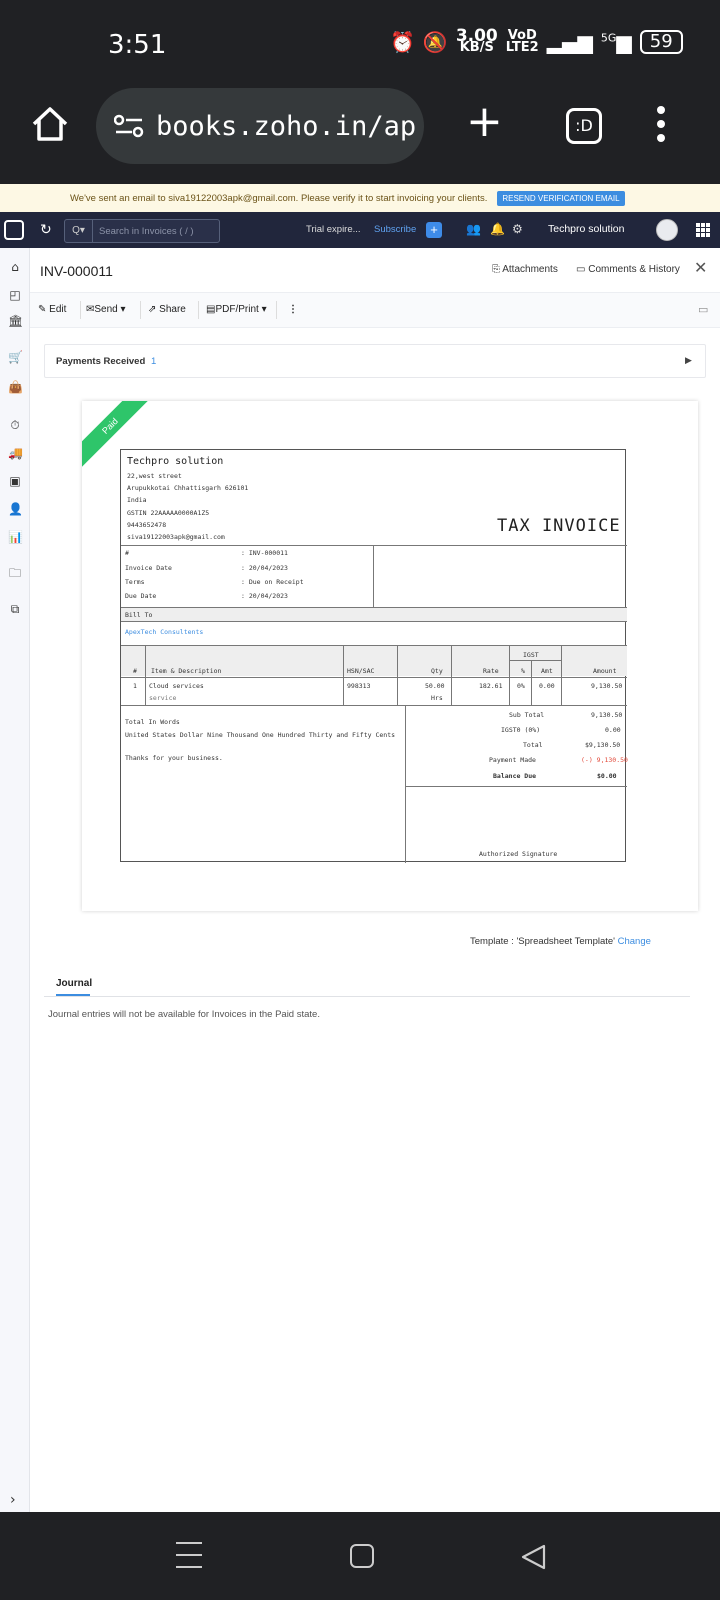 Image resolution: width=720 pixels, height=1600 pixels. Describe the element at coordinates (15, 509) in the screenshot. I see `accountant-nav-icon: 👤` at that location.